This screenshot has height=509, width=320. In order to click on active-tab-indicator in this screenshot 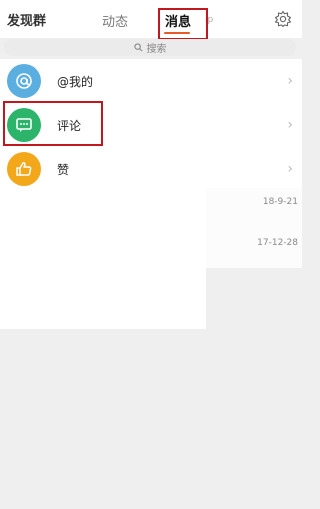, I will do `click(177, 33)`.